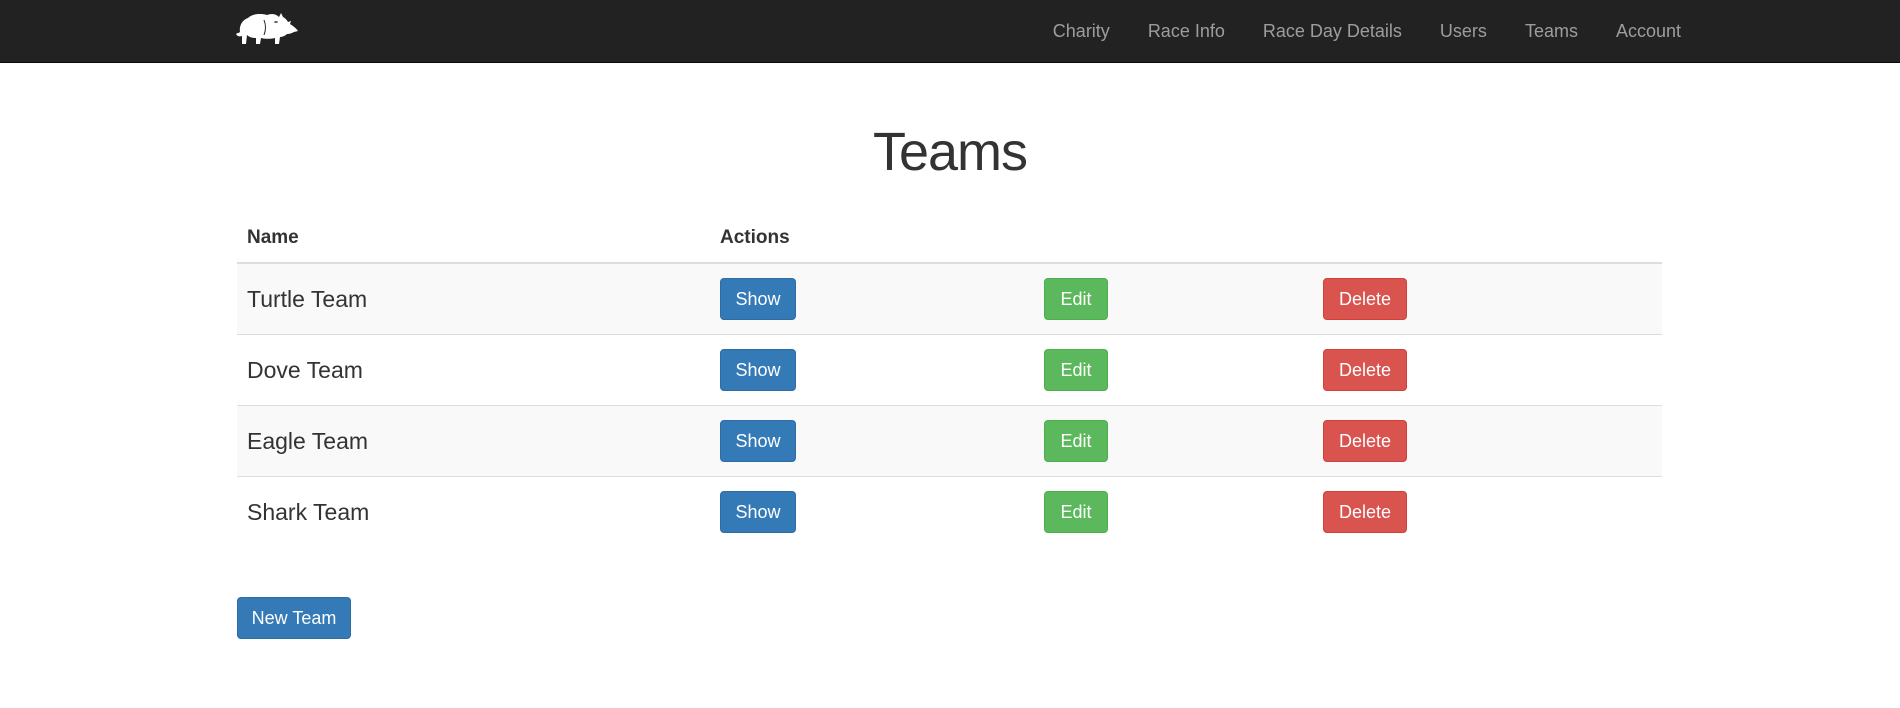 This screenshot has height=708, width=1900. I want to click on team-name: Shark Team, so click(473, 511).